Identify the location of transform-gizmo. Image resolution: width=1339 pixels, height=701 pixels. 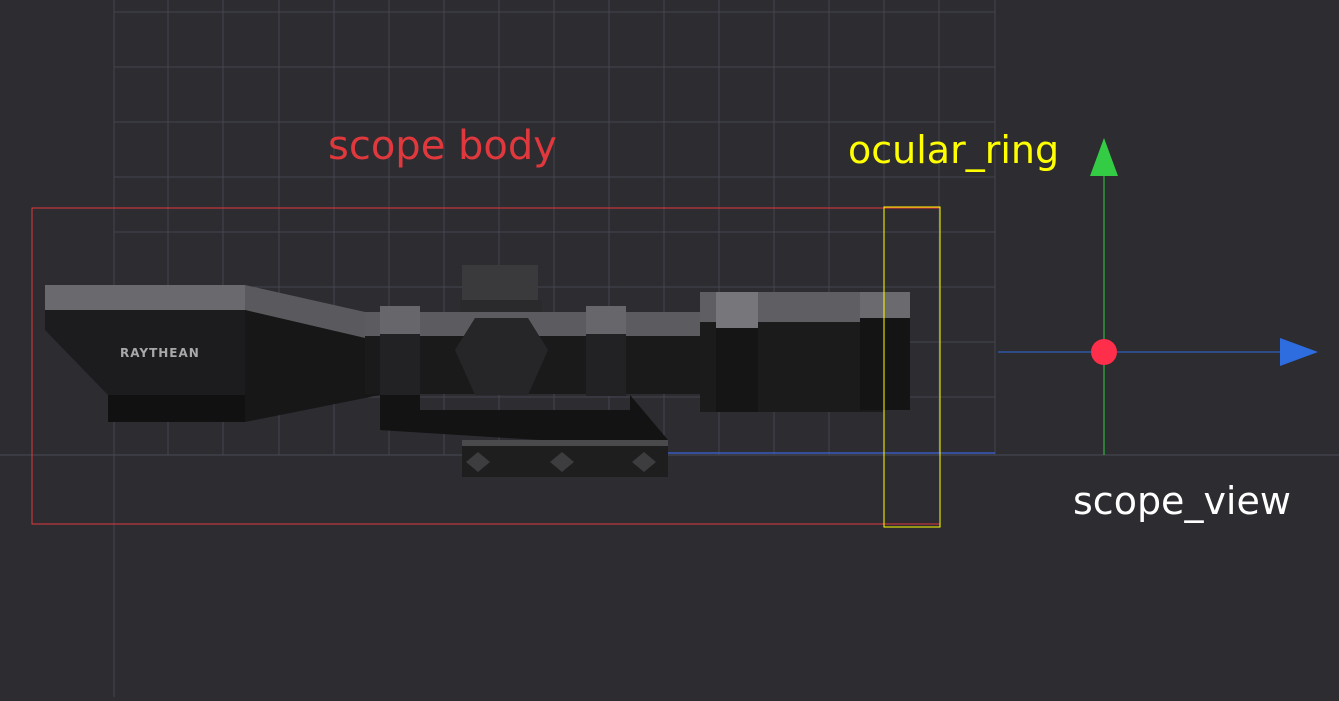
(1158, 296).